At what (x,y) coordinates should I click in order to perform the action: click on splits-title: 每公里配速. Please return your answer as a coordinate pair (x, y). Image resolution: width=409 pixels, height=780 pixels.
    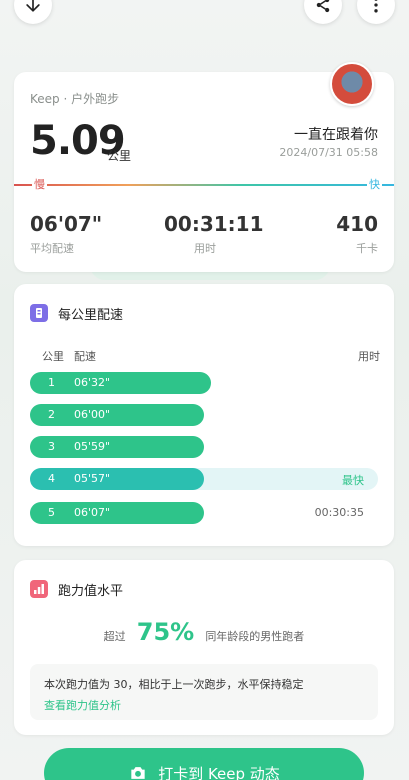
    Looking at the image, I should click on (91, 315).